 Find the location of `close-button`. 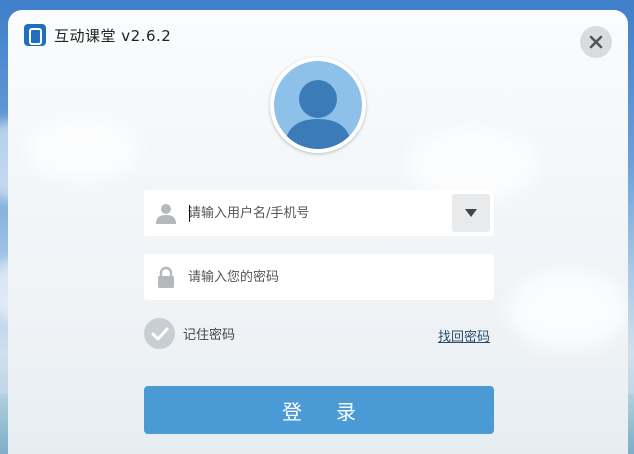

close-button is located at coordinates (596, 42).